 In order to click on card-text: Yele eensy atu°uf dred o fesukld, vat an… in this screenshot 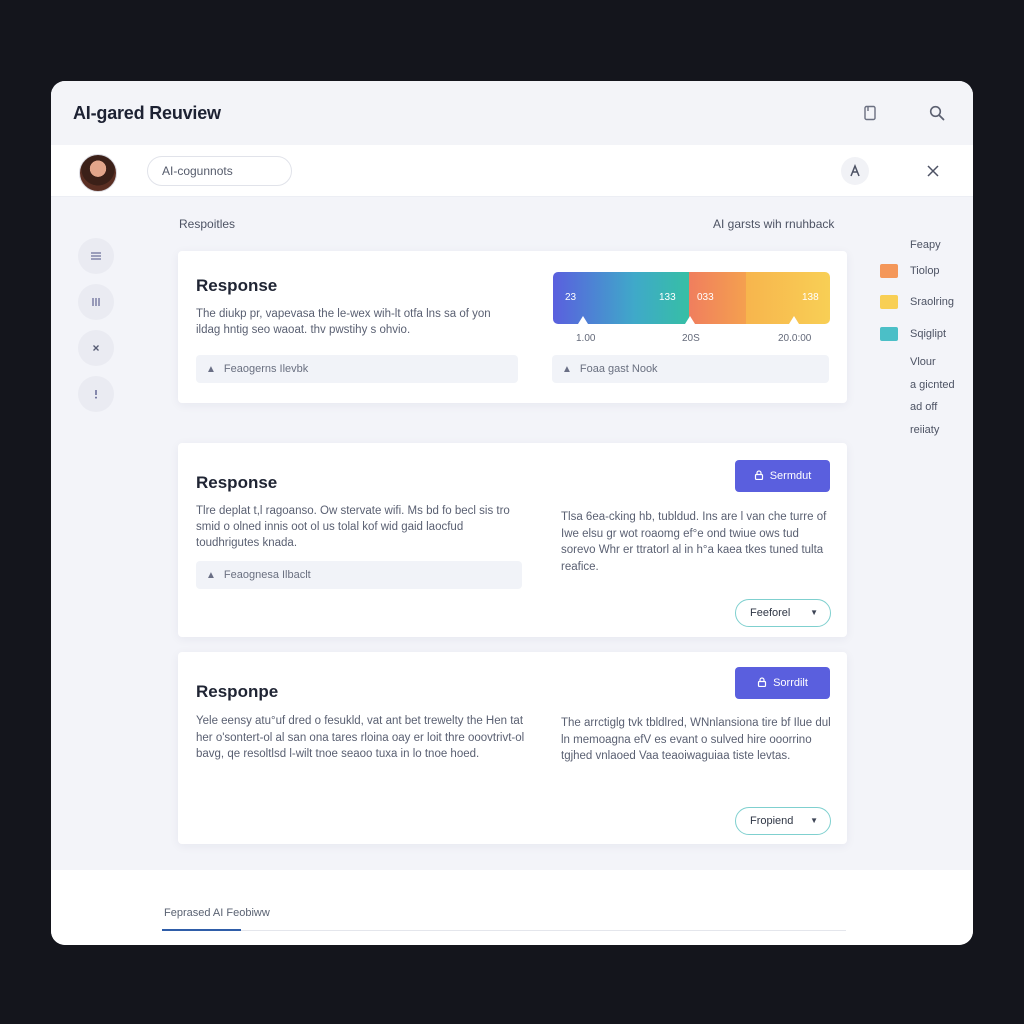, I will do `click(360, 737)`.